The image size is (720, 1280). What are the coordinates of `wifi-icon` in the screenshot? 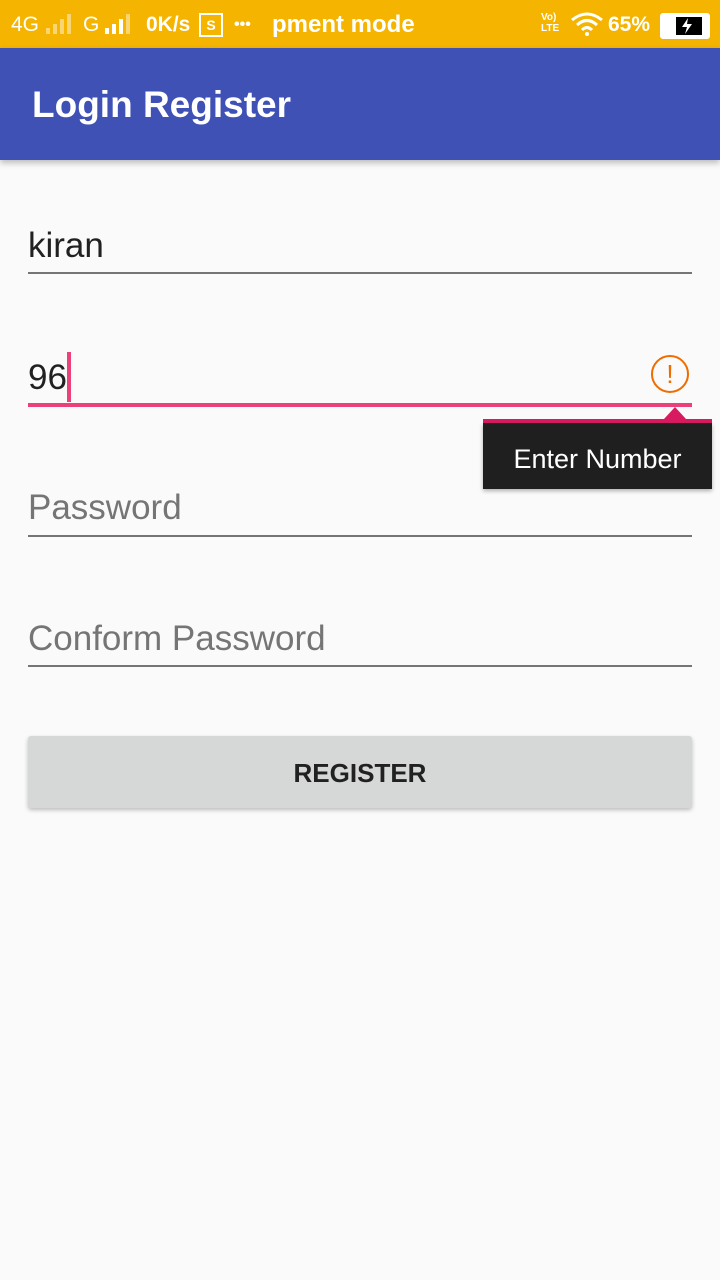 It's located at (587, 24).